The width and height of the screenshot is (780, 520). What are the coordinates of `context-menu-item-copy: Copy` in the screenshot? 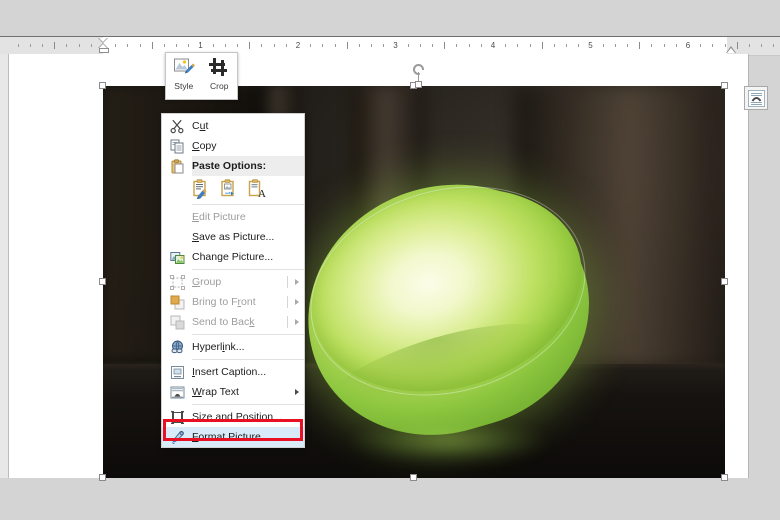 It's located at (233, 146).